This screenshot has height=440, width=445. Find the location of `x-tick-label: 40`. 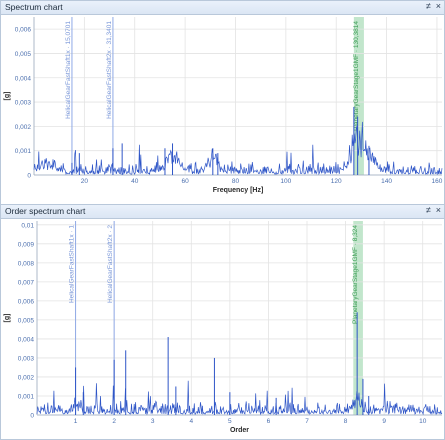

x-tick-label: 40 is located at coordinates (135, 181).